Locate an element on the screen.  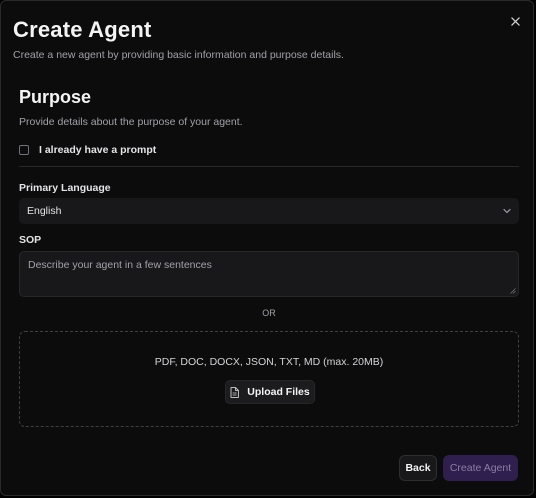
create-agent-button: Create Agent is located at coordinates (480, 468).